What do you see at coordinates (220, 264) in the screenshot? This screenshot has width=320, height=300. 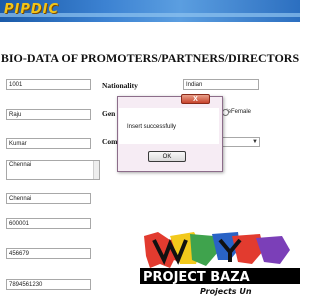 I see `project-bazaar-watermark: PROJECT BAZA Projects Un` at bounding box center [220, 264].